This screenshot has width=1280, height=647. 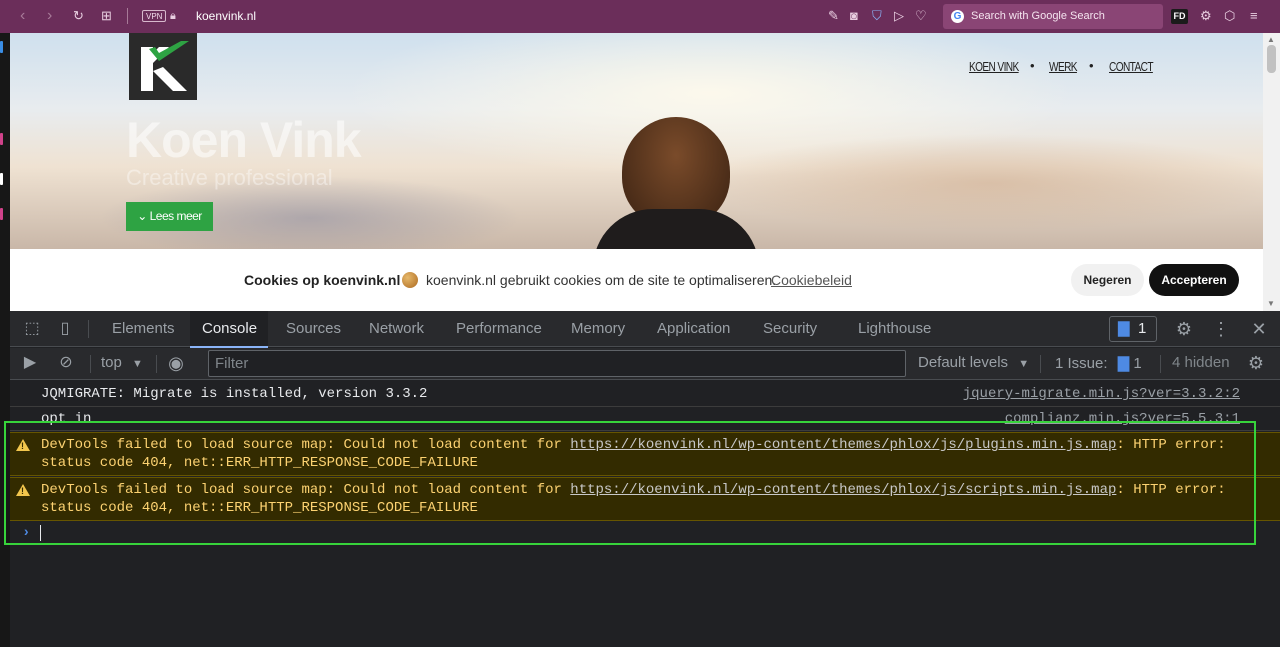 What do you see at coordinates (111, 362) in the screenshot?
I see `context-label: top` at bounding box center [111, 362].